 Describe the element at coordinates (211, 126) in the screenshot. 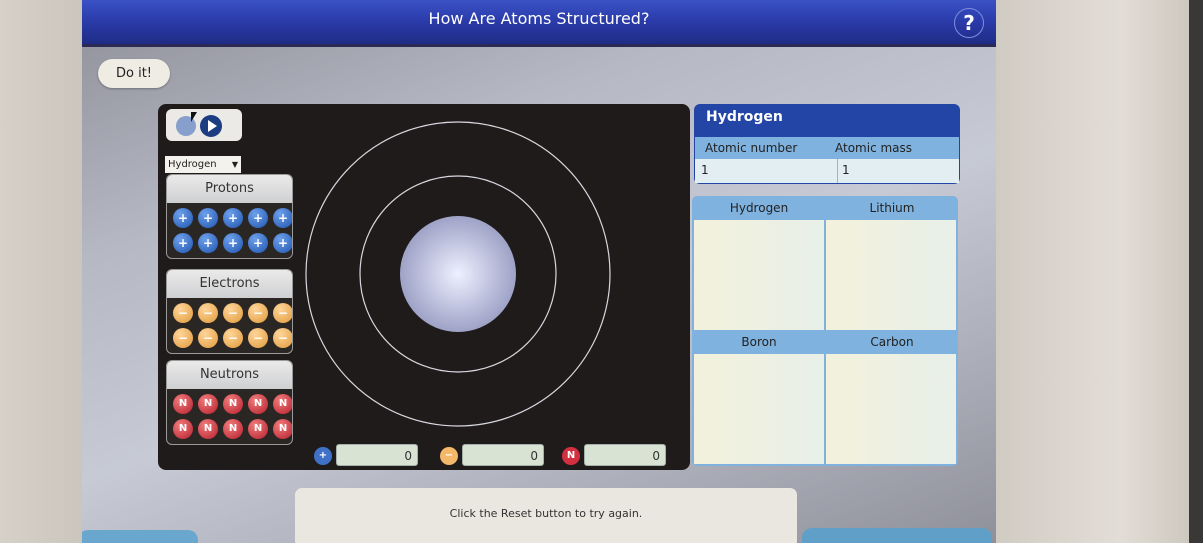

I see `play-icon` at that location.